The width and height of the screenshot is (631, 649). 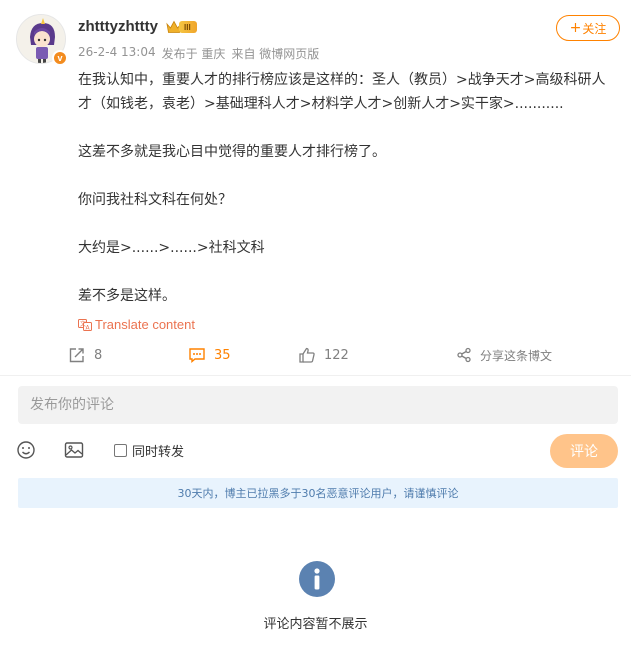 What do you see at coordinates (118, 26) in the screenshot?
I see `username: zhtttyzhttty` at bounding box center [118, 26].